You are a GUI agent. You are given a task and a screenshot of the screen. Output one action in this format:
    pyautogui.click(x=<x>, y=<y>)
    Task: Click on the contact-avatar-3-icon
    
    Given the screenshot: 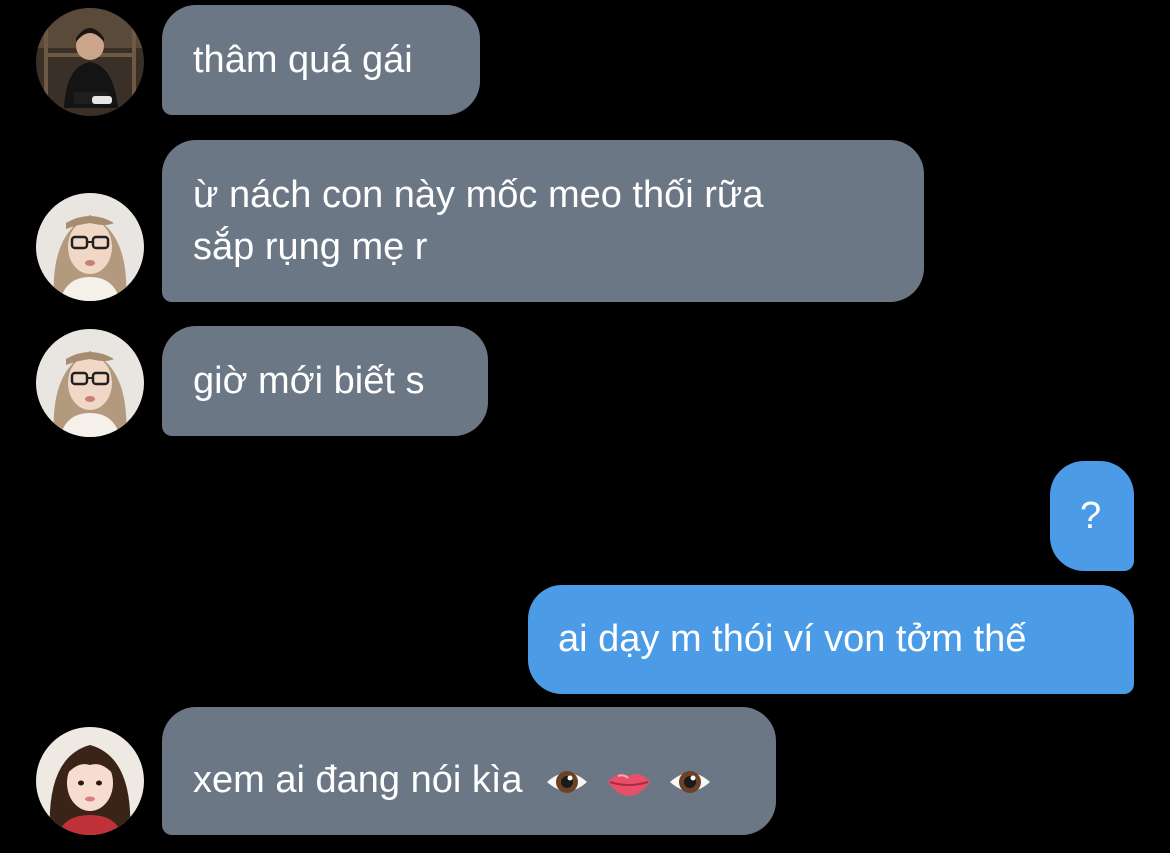 What is the action you would take?
    pyautogui.click(x=90, y=781)
    